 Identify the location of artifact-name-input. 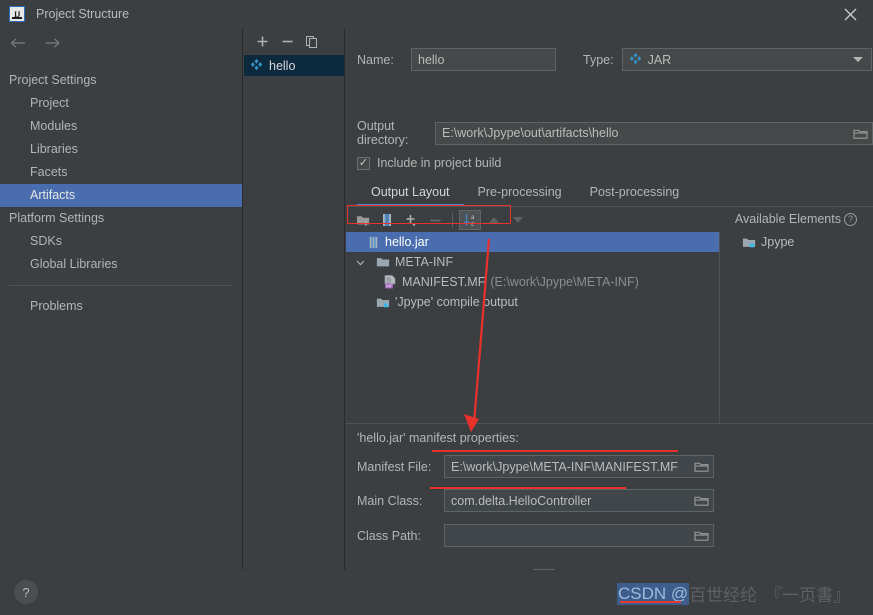
(483, 59).